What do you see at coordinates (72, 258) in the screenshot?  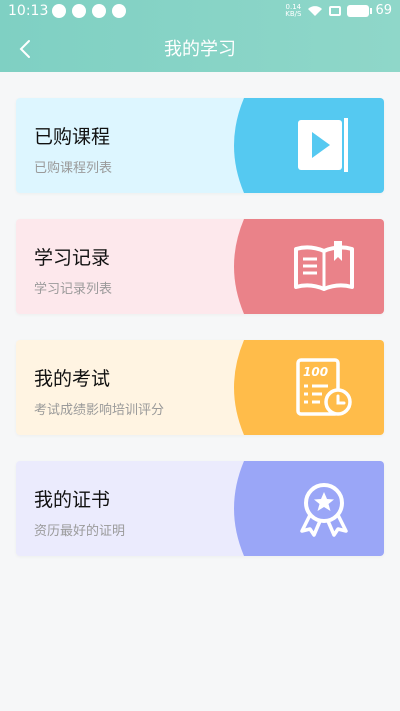 I see `card-title: 学习记录` at bounding box center [72, 258].